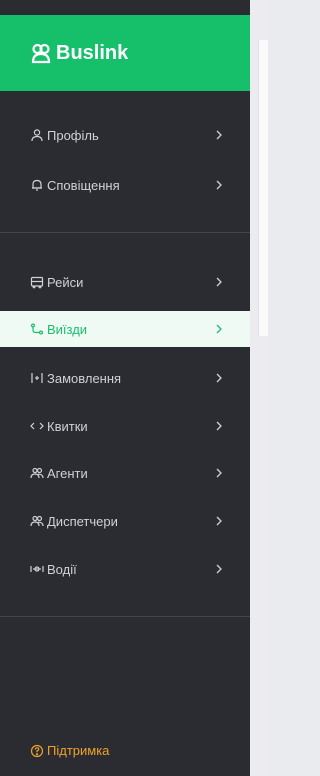  What do you see at coordinates (92, 52) in the screenshot?
I see `brand-name: Buslink` at bounding box center [92, 52].